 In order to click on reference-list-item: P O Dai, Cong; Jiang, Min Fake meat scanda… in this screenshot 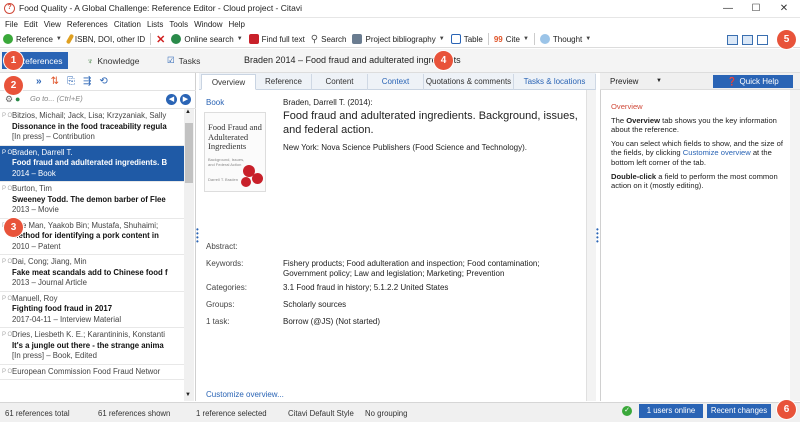, I will do `click(92, 273)`.